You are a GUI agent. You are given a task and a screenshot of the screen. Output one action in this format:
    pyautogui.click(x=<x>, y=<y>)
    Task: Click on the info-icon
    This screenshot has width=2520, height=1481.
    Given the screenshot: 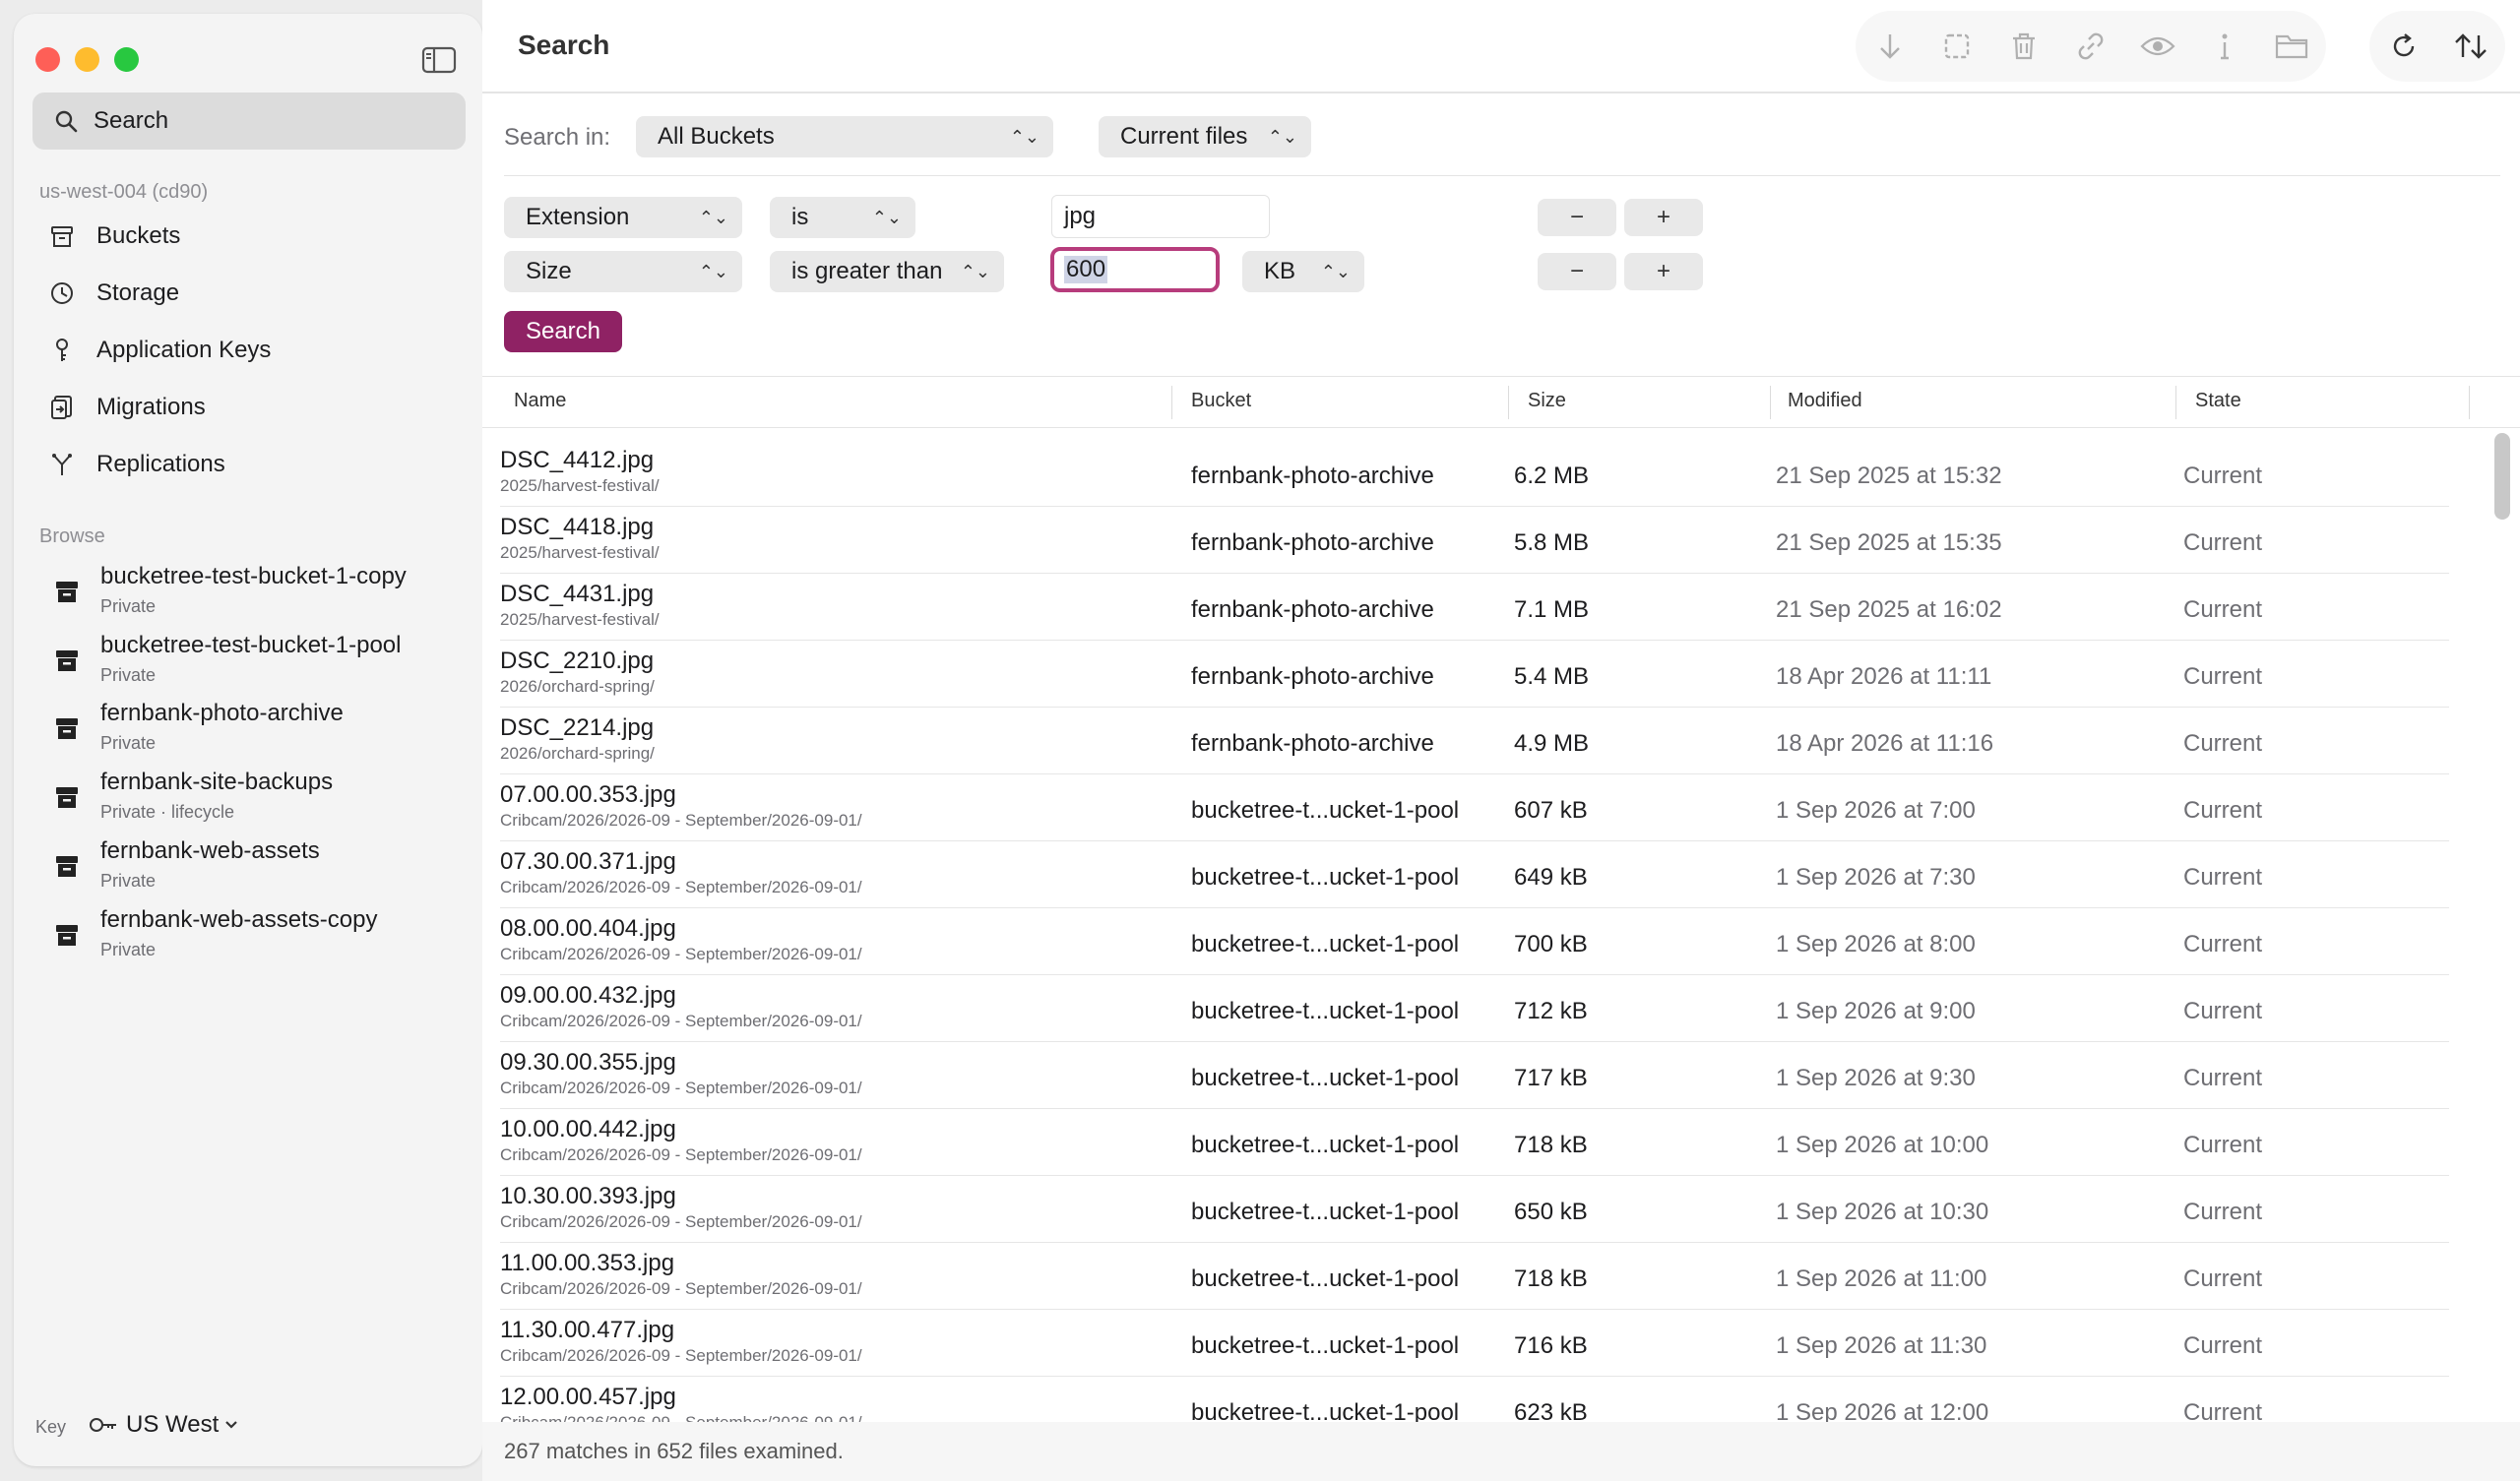 What is the action you would take?
    pyautogui.click(x=2224, y=46)
    